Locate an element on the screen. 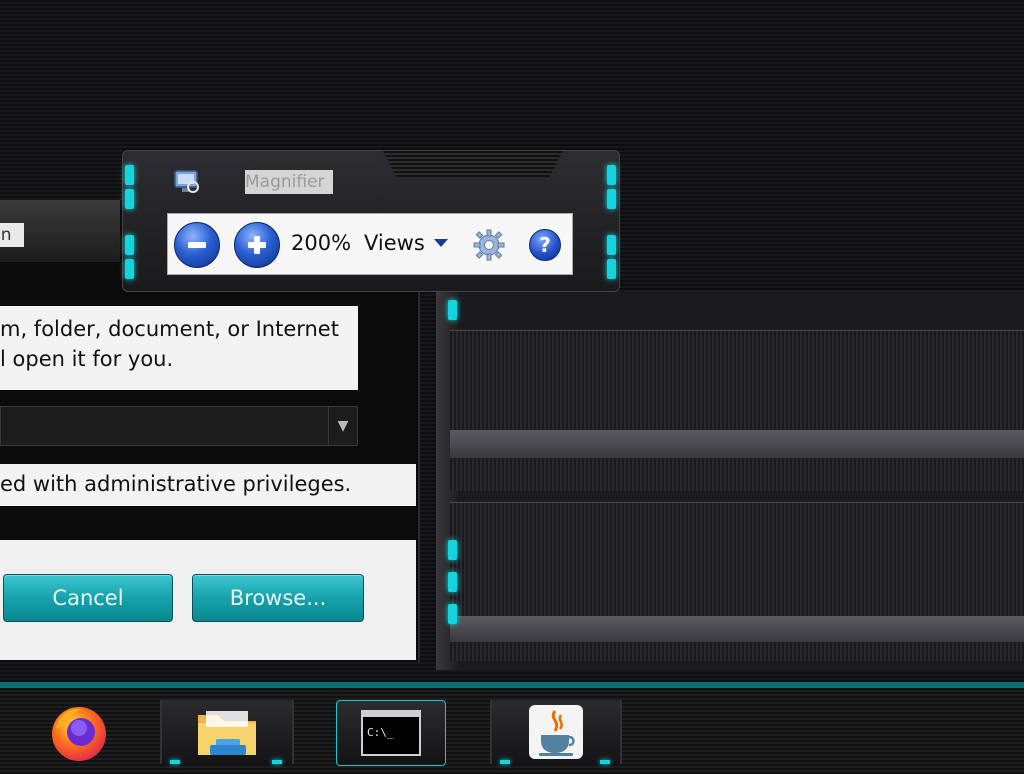 The height and width of the screenshot is (774, 1024). magnifier-top-grille is located at coordinates (473, 165).